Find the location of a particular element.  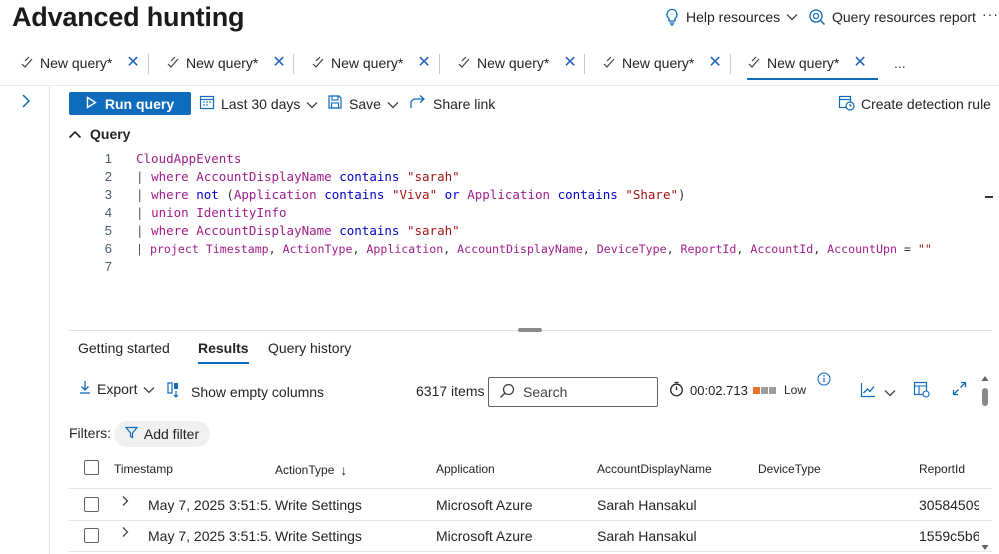

calendar-icon is located at coordinates (207, 103).